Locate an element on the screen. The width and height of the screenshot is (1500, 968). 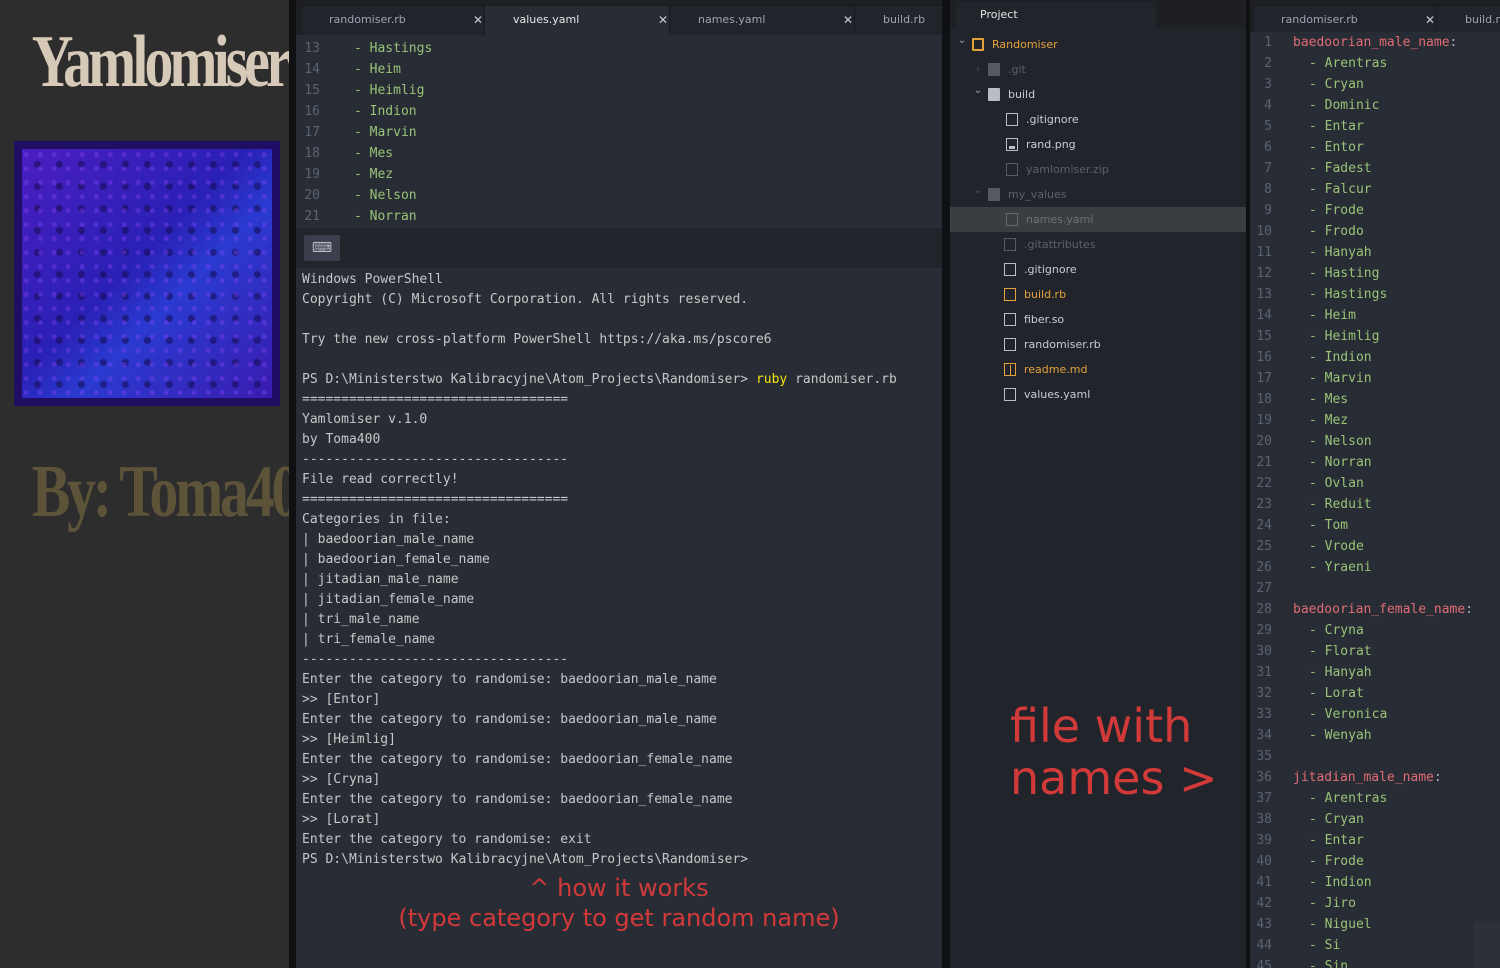
code-line: 15 - Heimlig is located at coordinates (1375, 336).